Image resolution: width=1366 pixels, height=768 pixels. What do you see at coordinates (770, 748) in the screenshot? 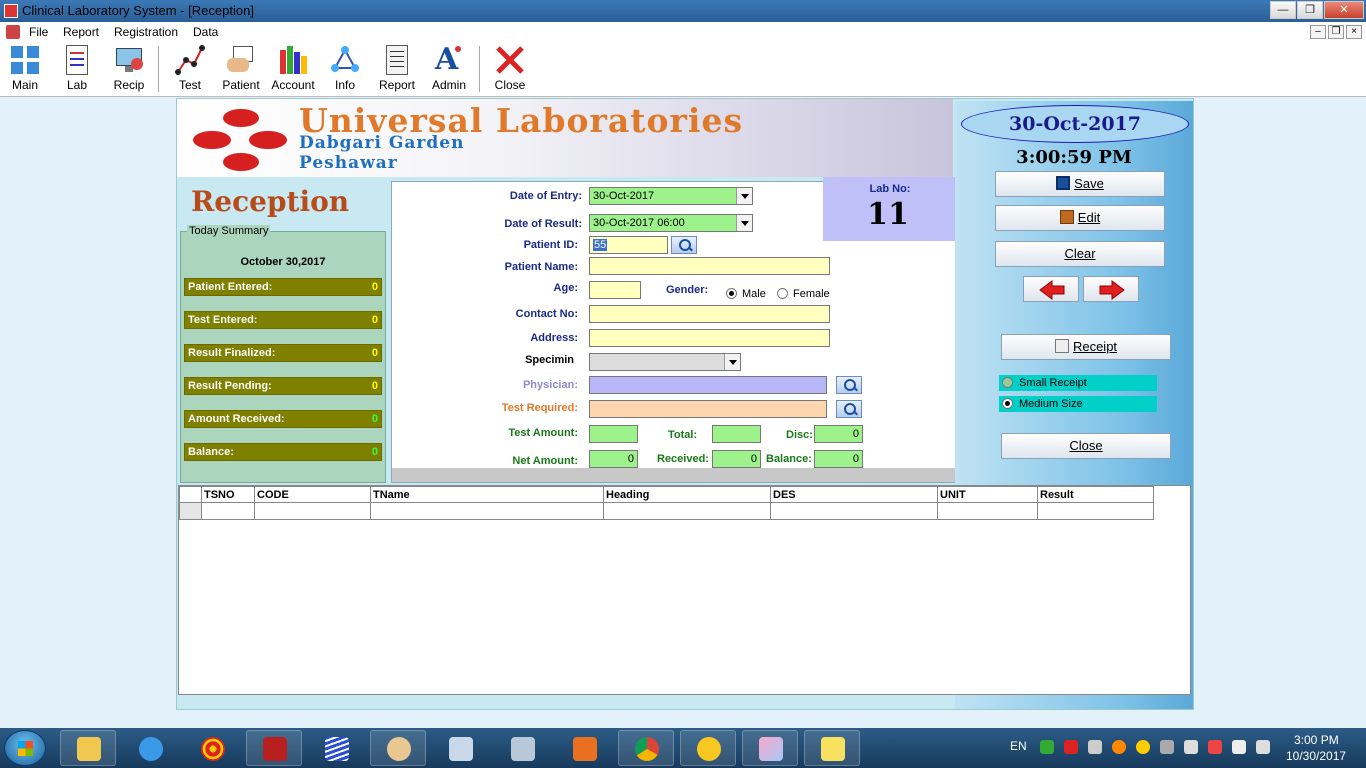
I see `taskbar-image-app` at bounding box center [770, 748].